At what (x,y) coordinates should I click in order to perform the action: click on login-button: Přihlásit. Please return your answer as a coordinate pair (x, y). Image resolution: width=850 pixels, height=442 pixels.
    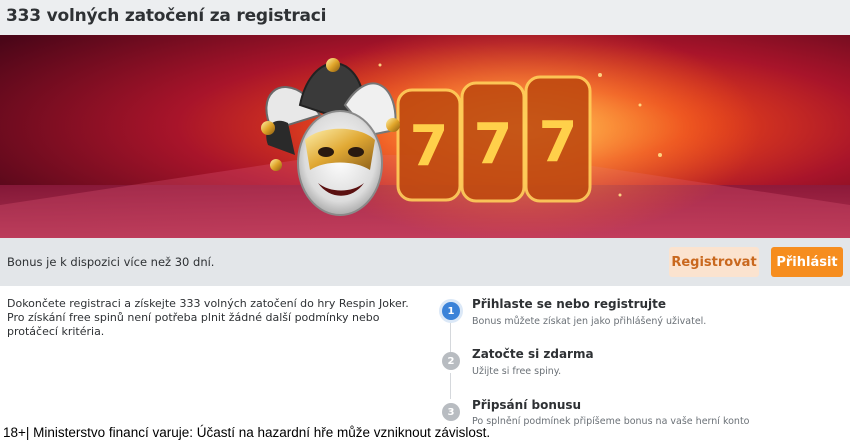
    Looking at the image, I should click on (807, 262).